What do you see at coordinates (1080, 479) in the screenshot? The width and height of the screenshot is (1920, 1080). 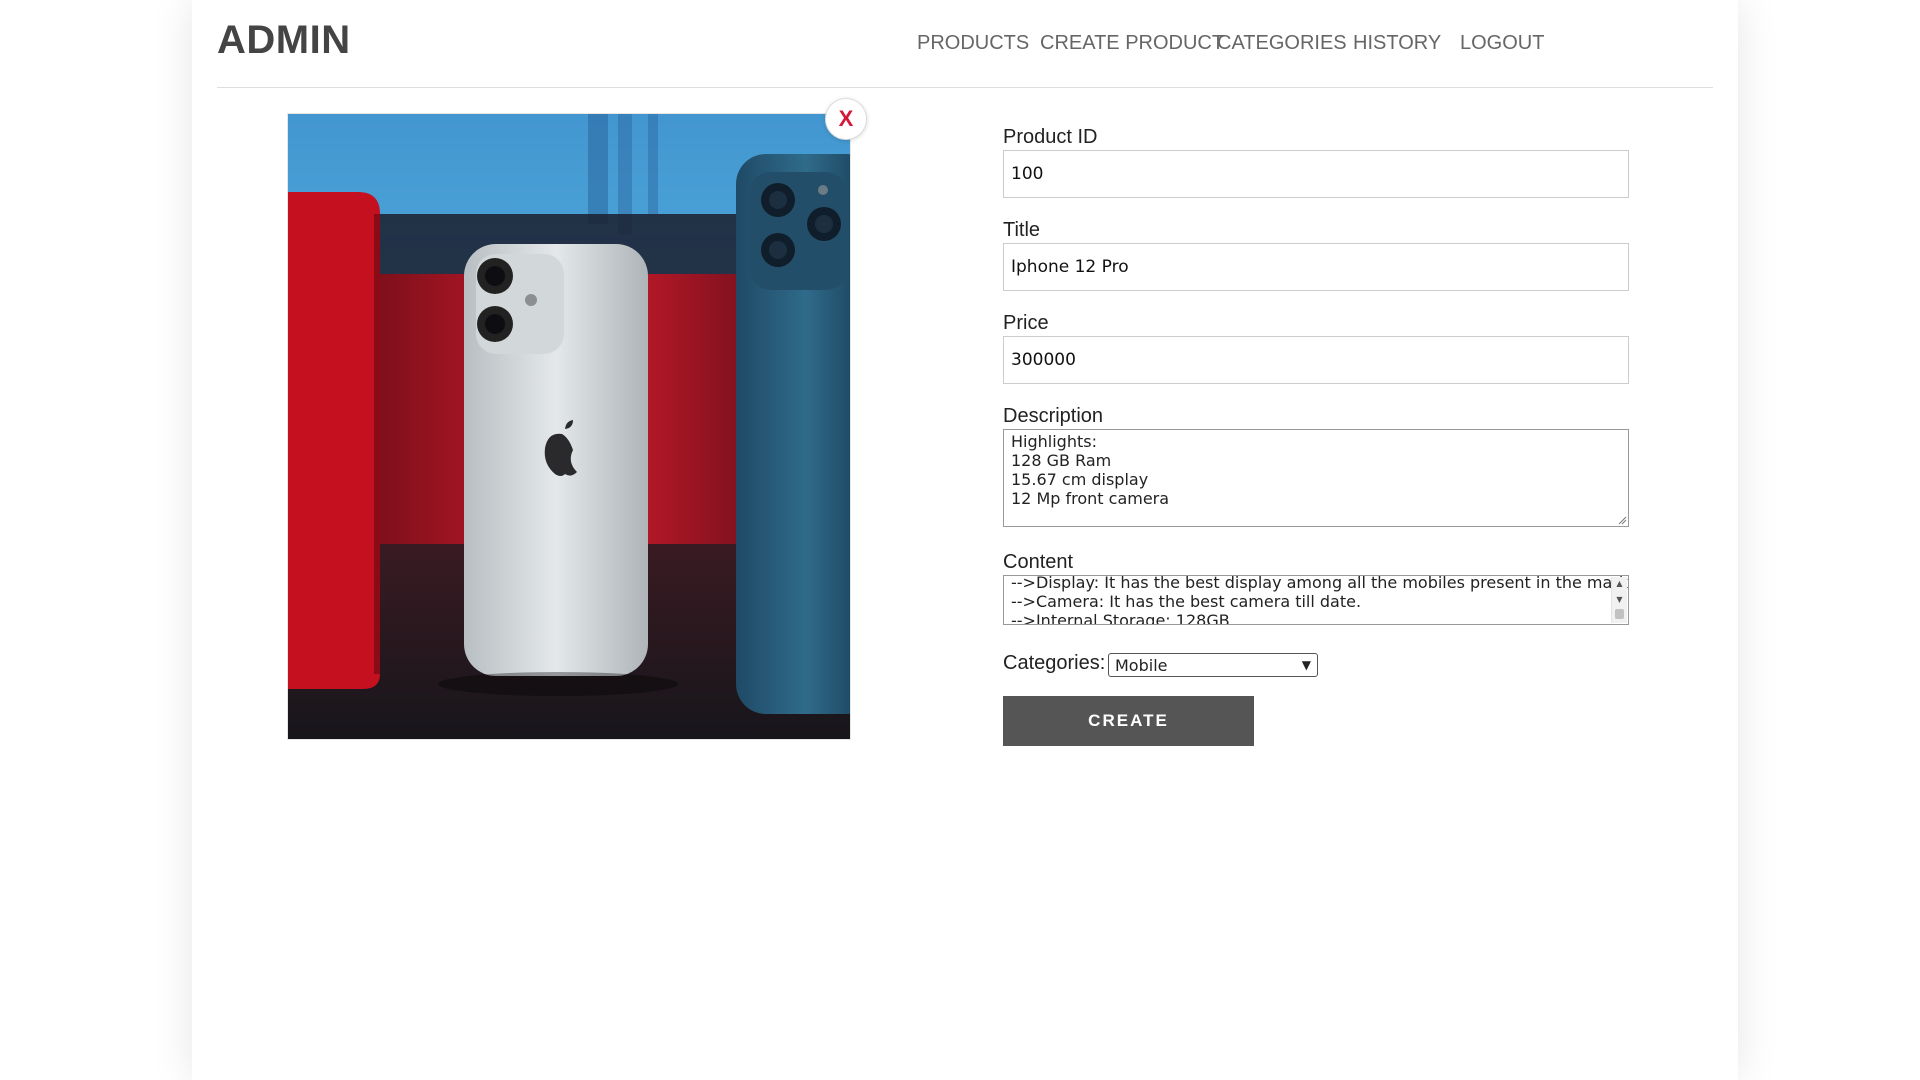 I see `description-line: 15.67 cm display` at bounding box center [1080, 479].